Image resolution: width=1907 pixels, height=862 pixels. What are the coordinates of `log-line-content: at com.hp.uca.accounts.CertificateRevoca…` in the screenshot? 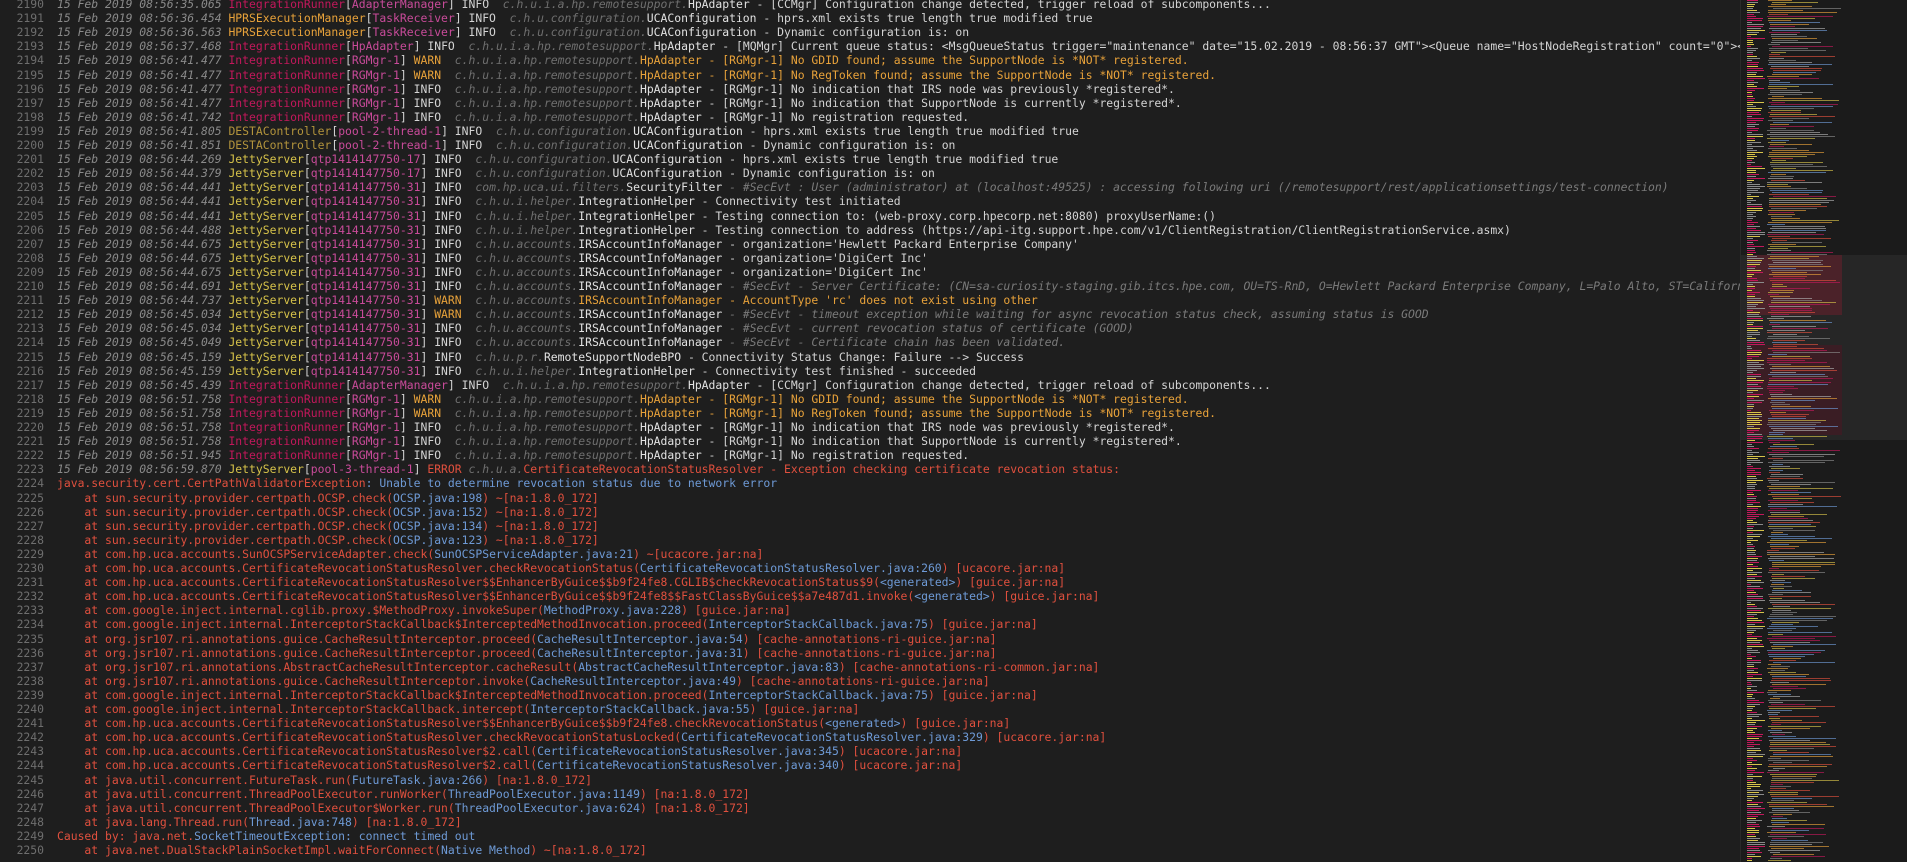 It's located at (561, 582).